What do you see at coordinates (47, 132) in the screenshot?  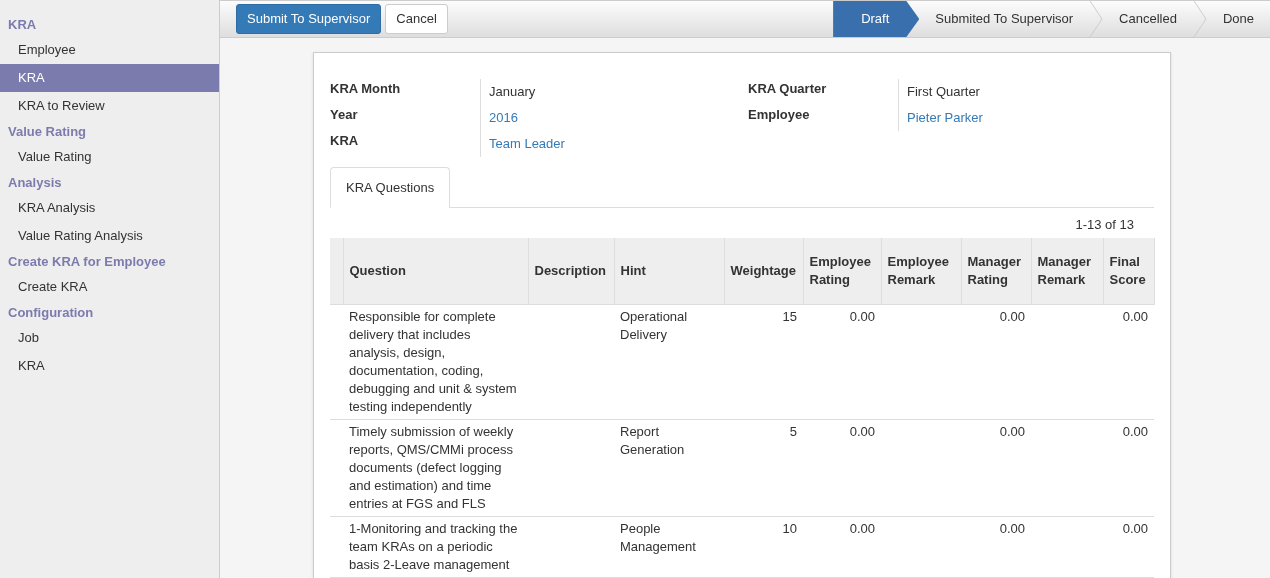 I see `sidebar-heading: Value Rating` at bounding box center [47, 132].